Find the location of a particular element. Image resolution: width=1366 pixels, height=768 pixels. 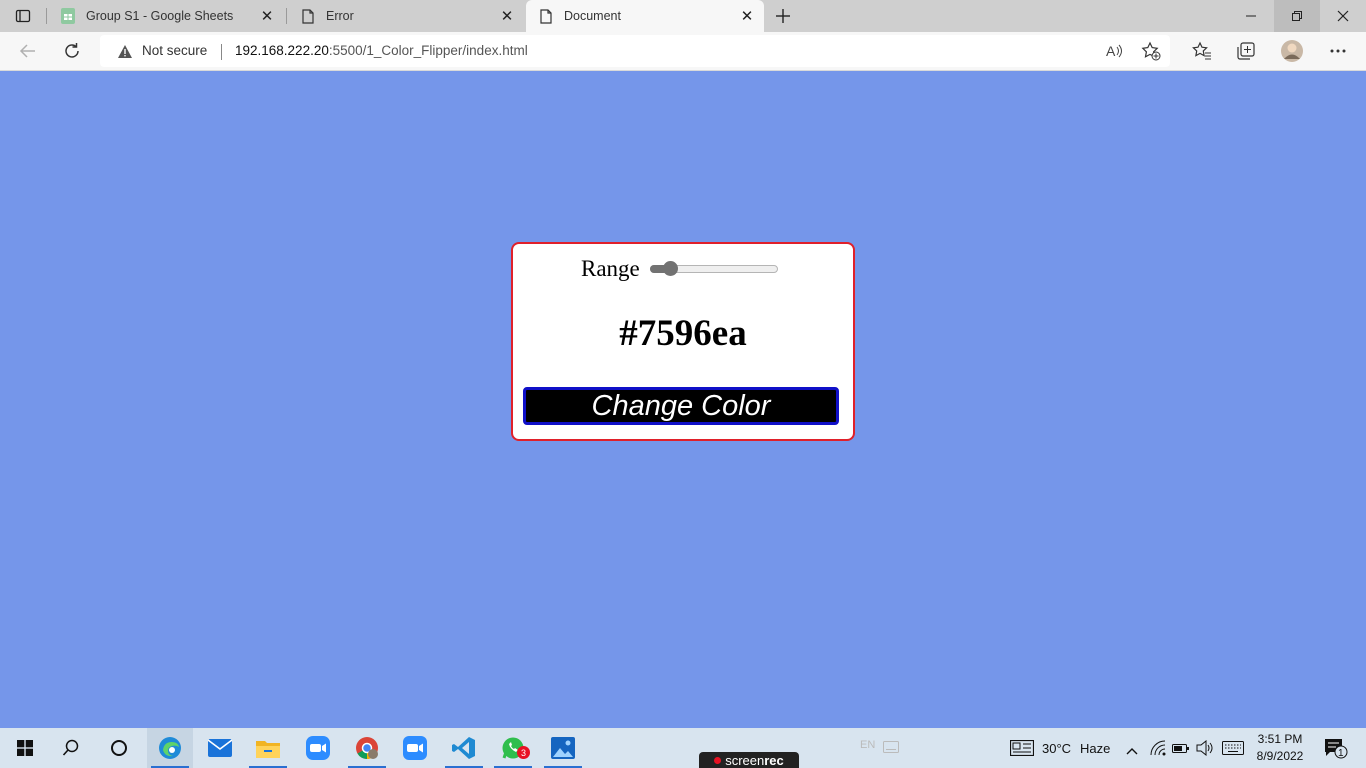

color-flipper-card: Range #7596ea Change Color is located at coordinates (683, 341).